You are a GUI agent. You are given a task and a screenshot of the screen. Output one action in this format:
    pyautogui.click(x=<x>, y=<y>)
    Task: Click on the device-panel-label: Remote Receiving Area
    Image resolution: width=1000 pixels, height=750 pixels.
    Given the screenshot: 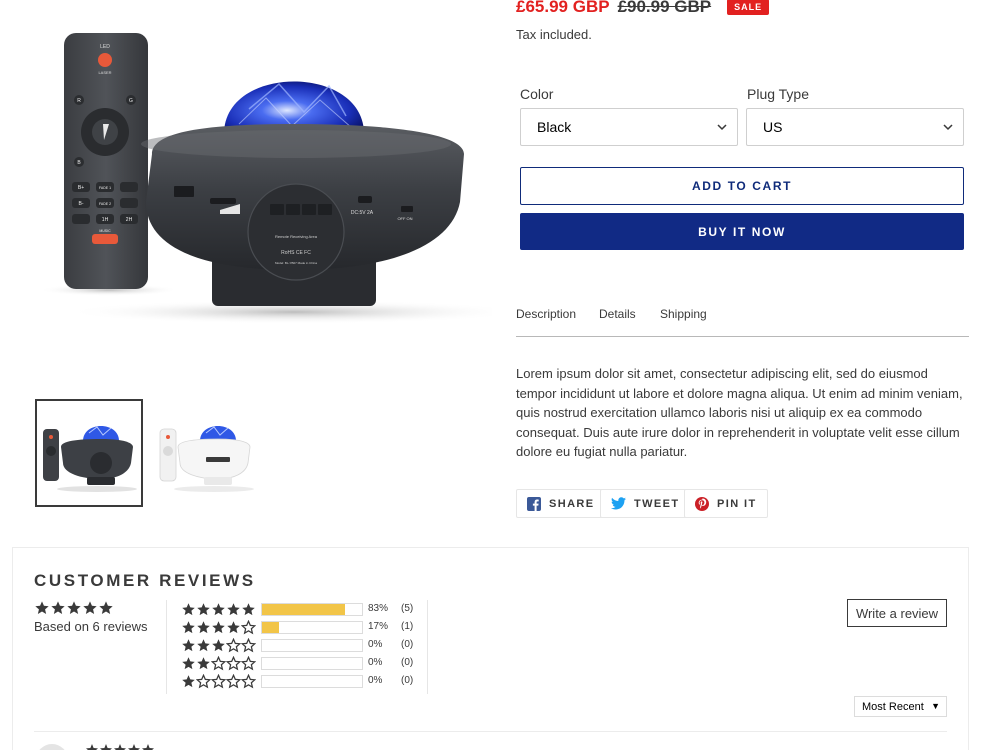 What is the action you would take?
    pyautogui.click(x=296, y=236)
    